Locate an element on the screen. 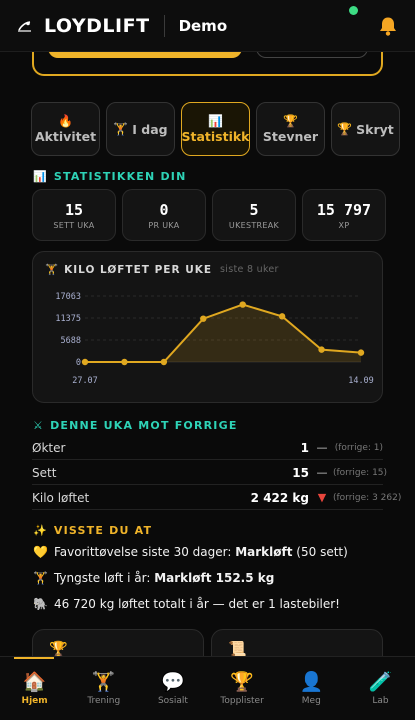 Image resolution: width=415 pixels, height=720 pixels. nav-label: Trening is located at coordinates (104, 701).